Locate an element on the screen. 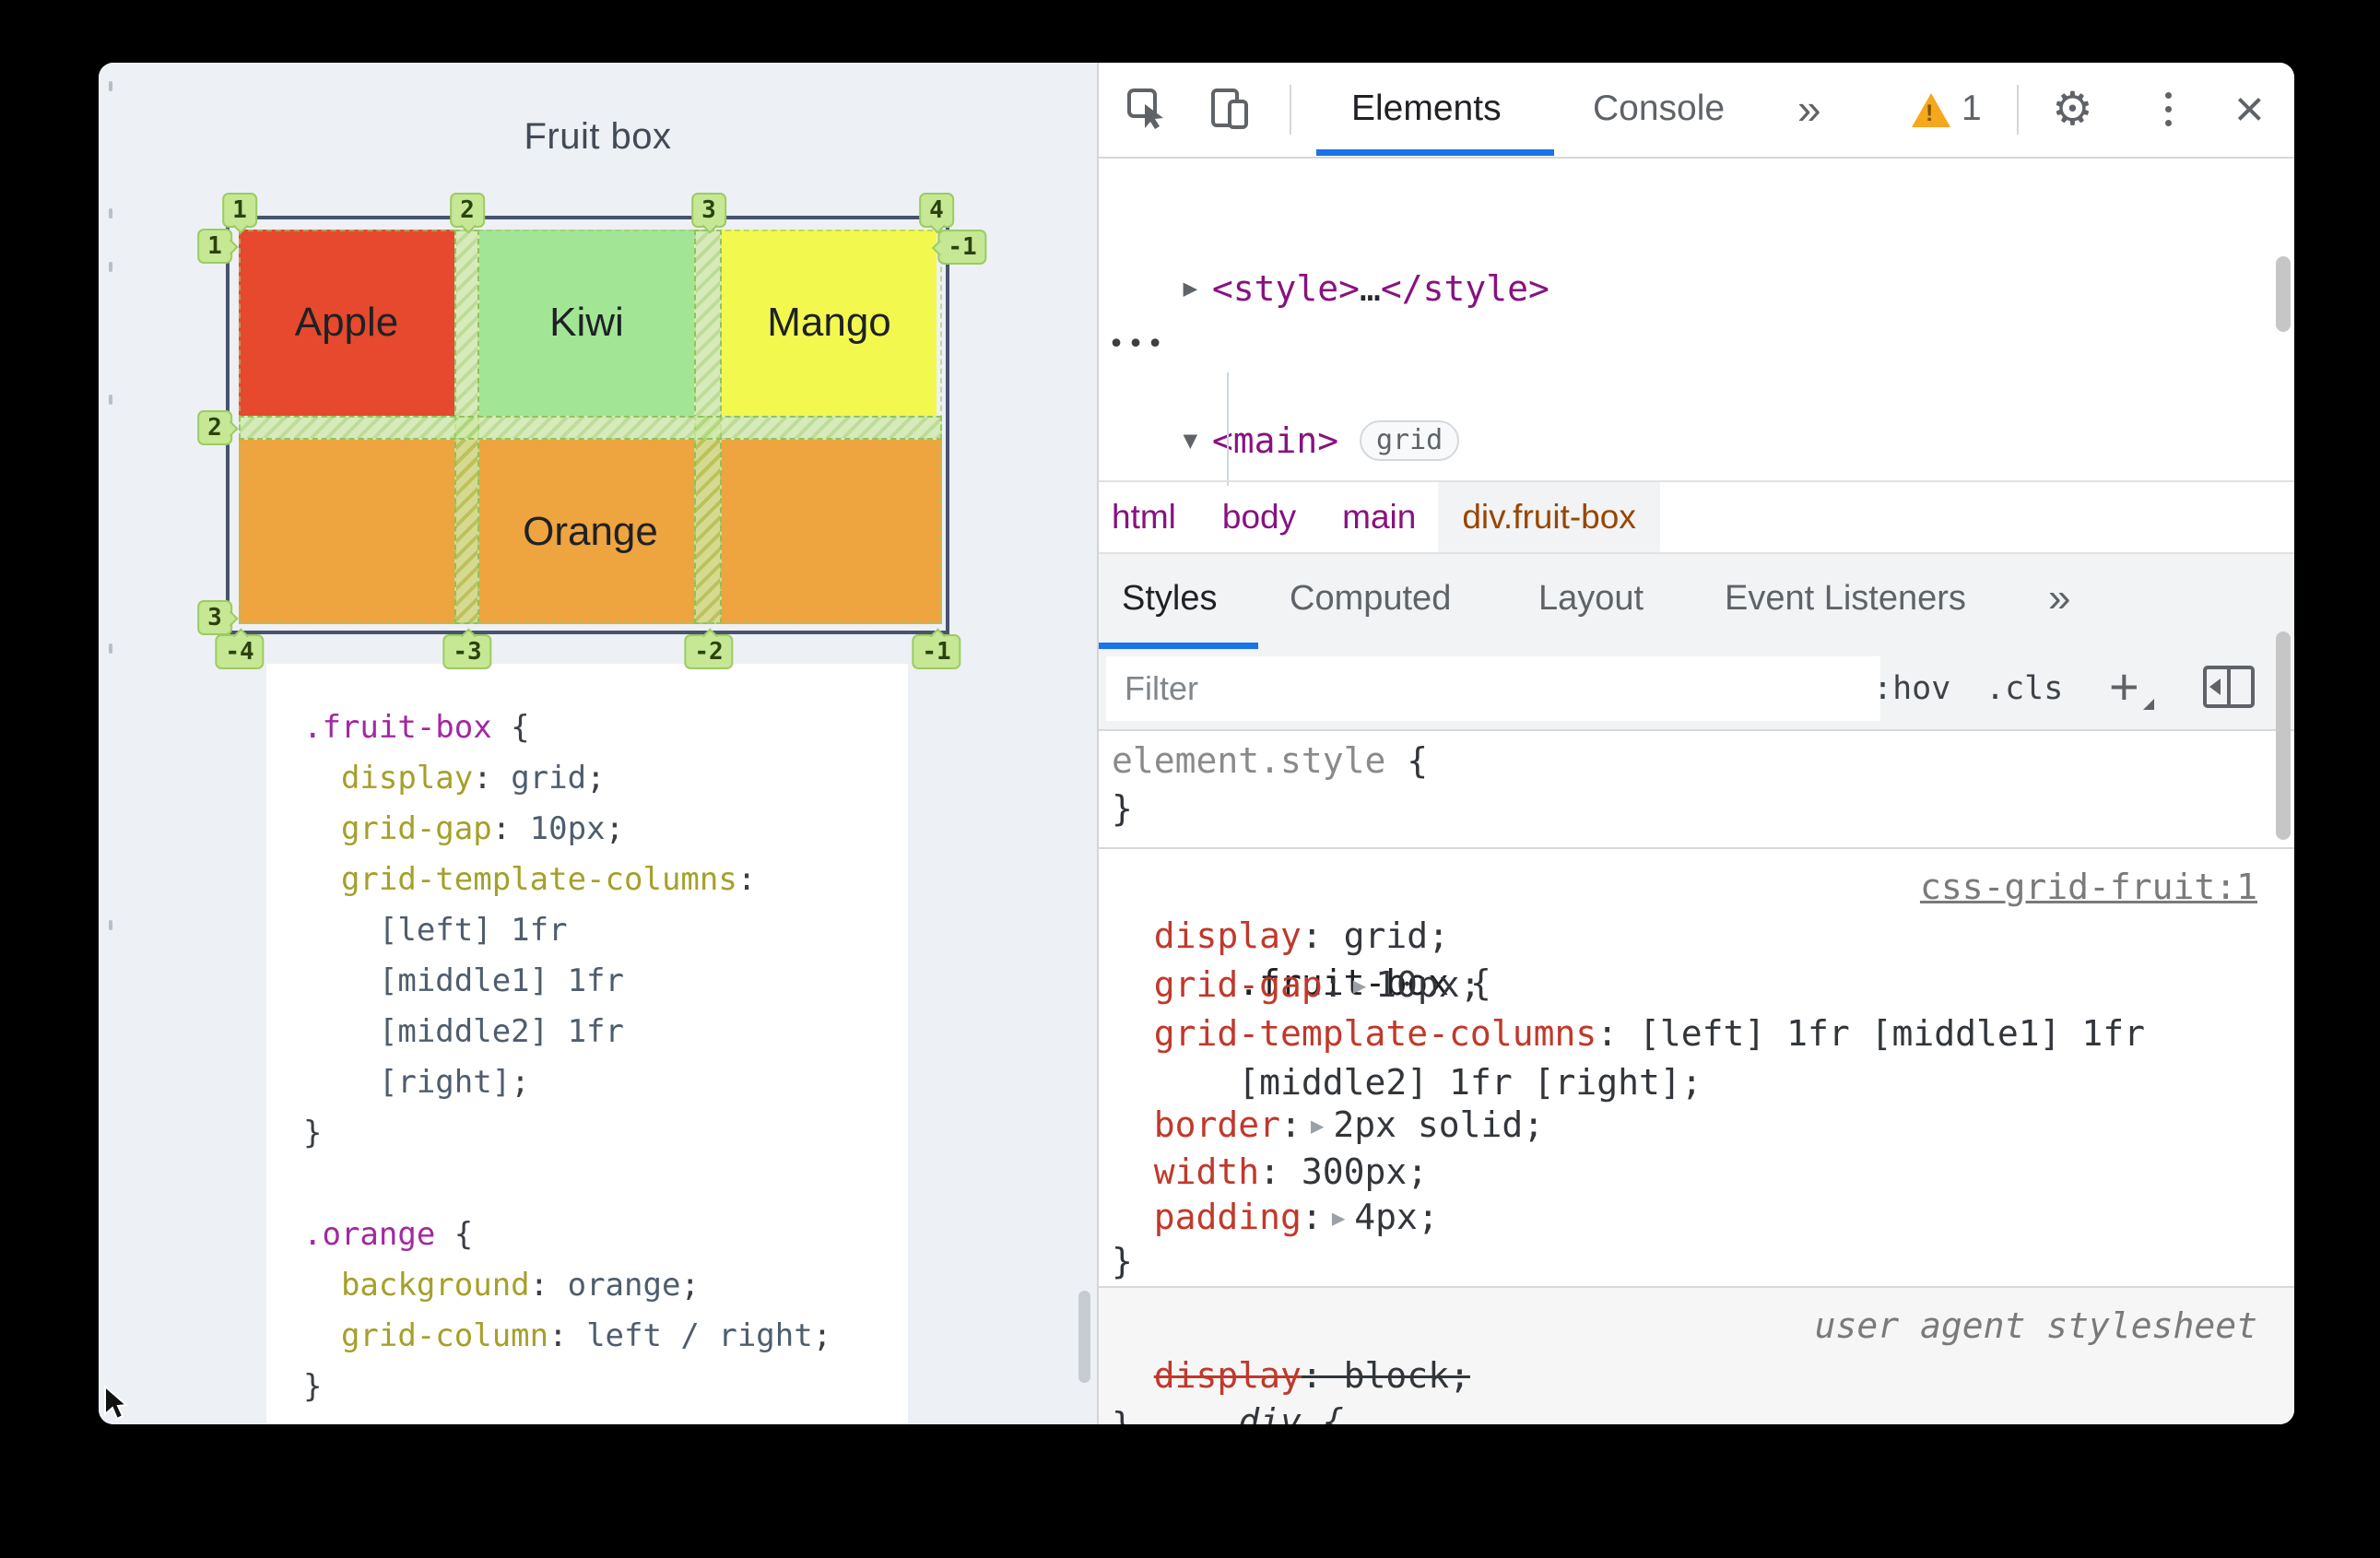  page-title: Fruit box is located at coordinates (598, 136).